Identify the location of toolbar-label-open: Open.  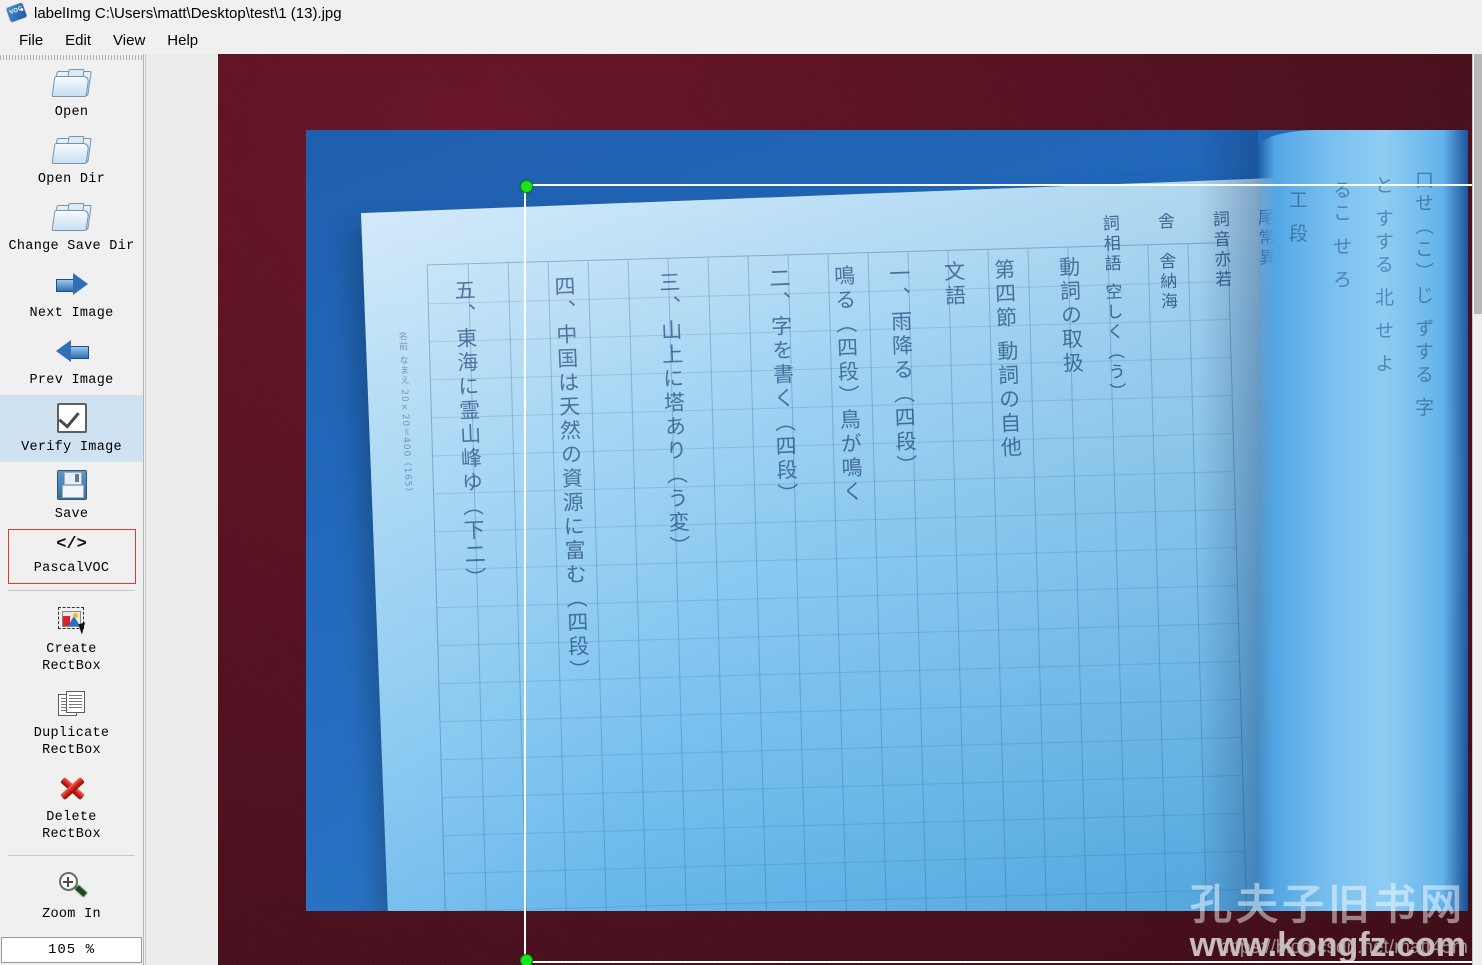
(71, 112).